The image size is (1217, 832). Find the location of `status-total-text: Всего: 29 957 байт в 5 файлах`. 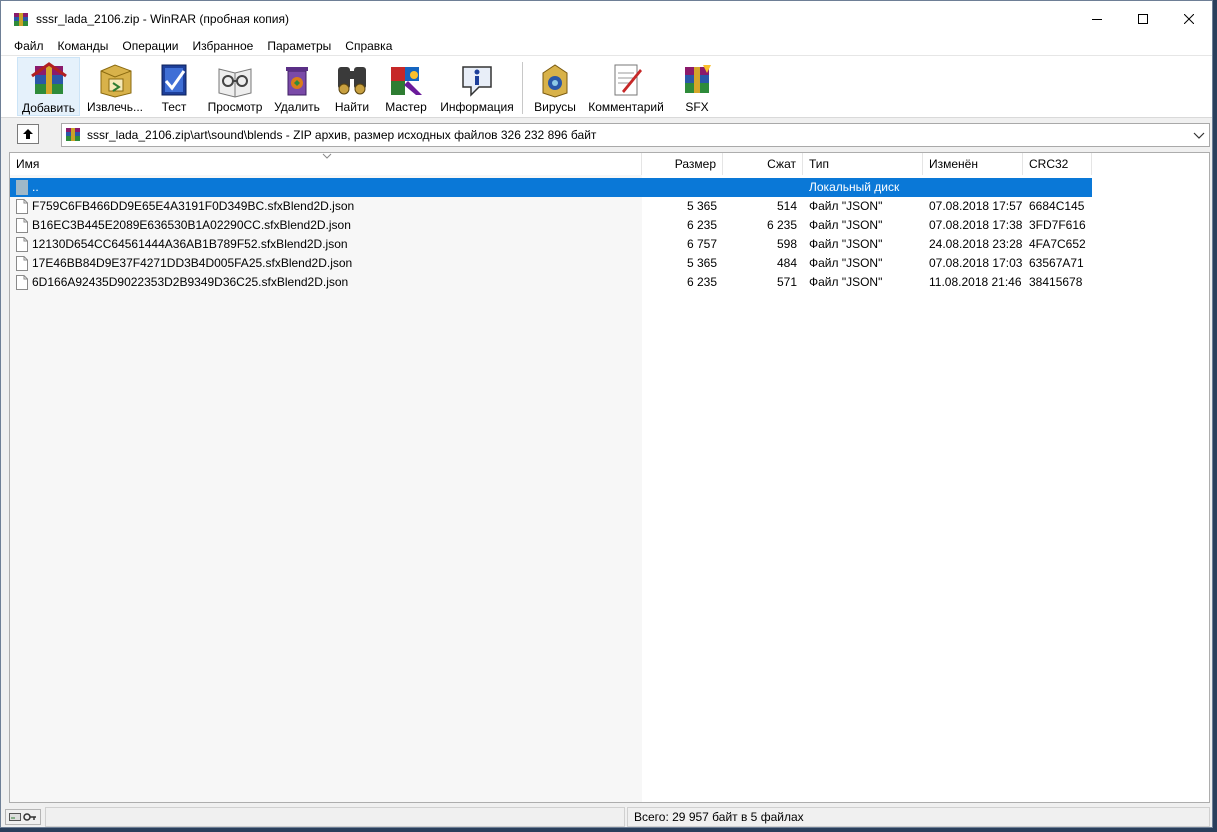

status-total-text: Всего: 29 957 байт в 5 файлах is located at coordinates (918, 817).